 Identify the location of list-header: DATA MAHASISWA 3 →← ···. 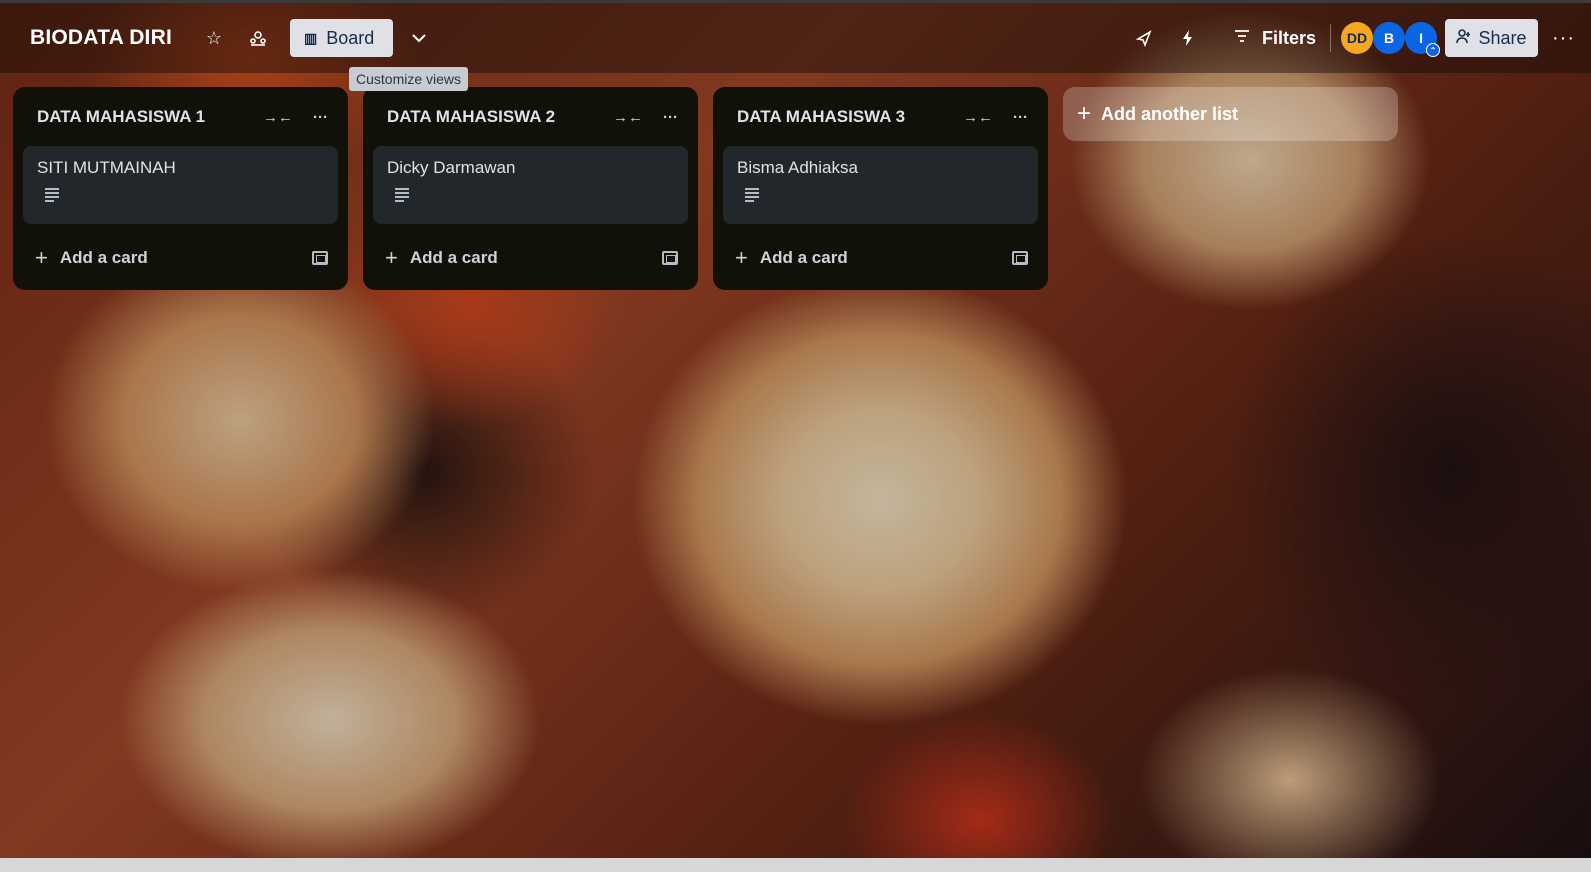
(880, 117).